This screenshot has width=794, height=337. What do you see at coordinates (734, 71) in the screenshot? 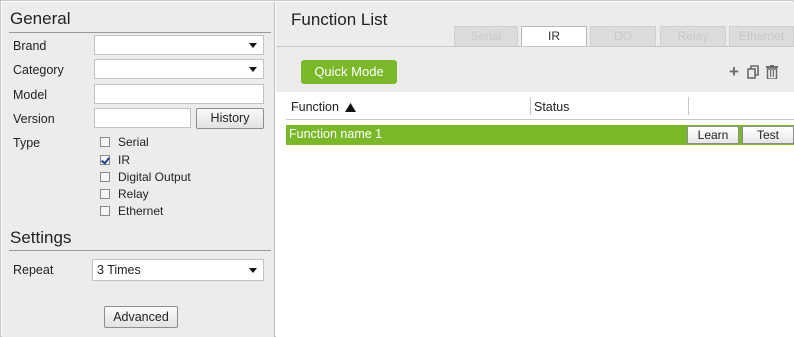
I see `plus-icon: +` at bounding box center [734, 71].